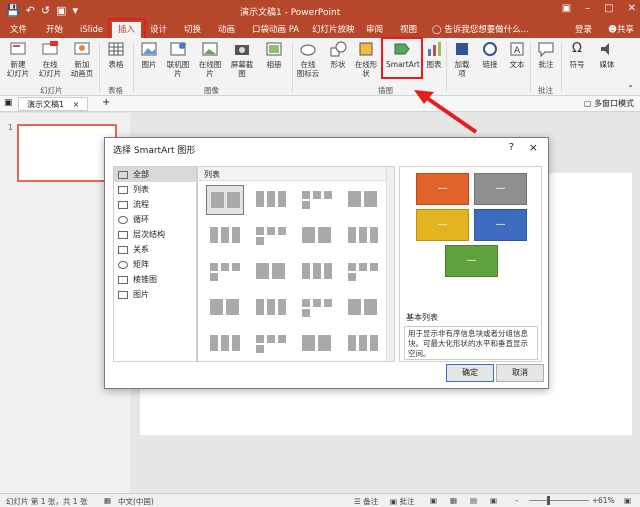  I want to click on links-button: 链接, so click(490, 54).